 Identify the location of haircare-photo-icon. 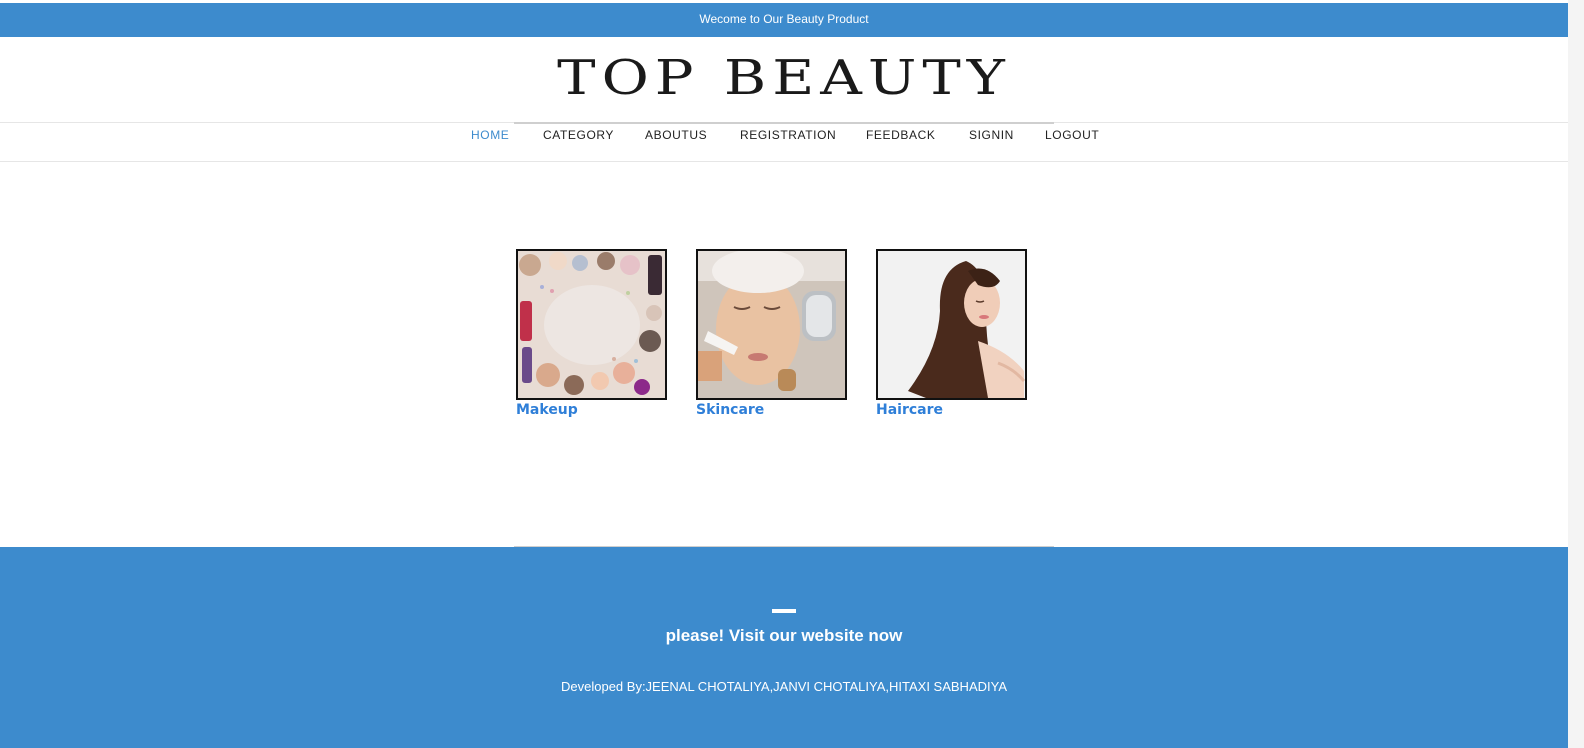
(951, 324).